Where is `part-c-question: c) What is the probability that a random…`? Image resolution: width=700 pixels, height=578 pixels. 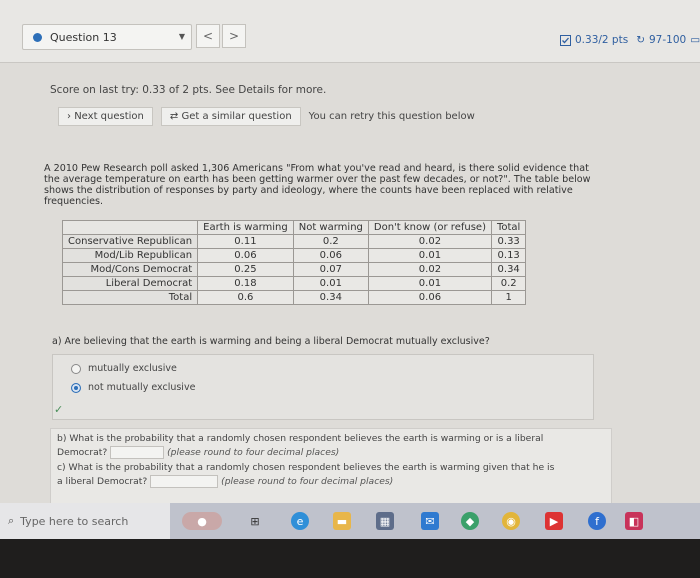
part-c-question: c) What is the probability that a random… is located at coordinates (306, 467).